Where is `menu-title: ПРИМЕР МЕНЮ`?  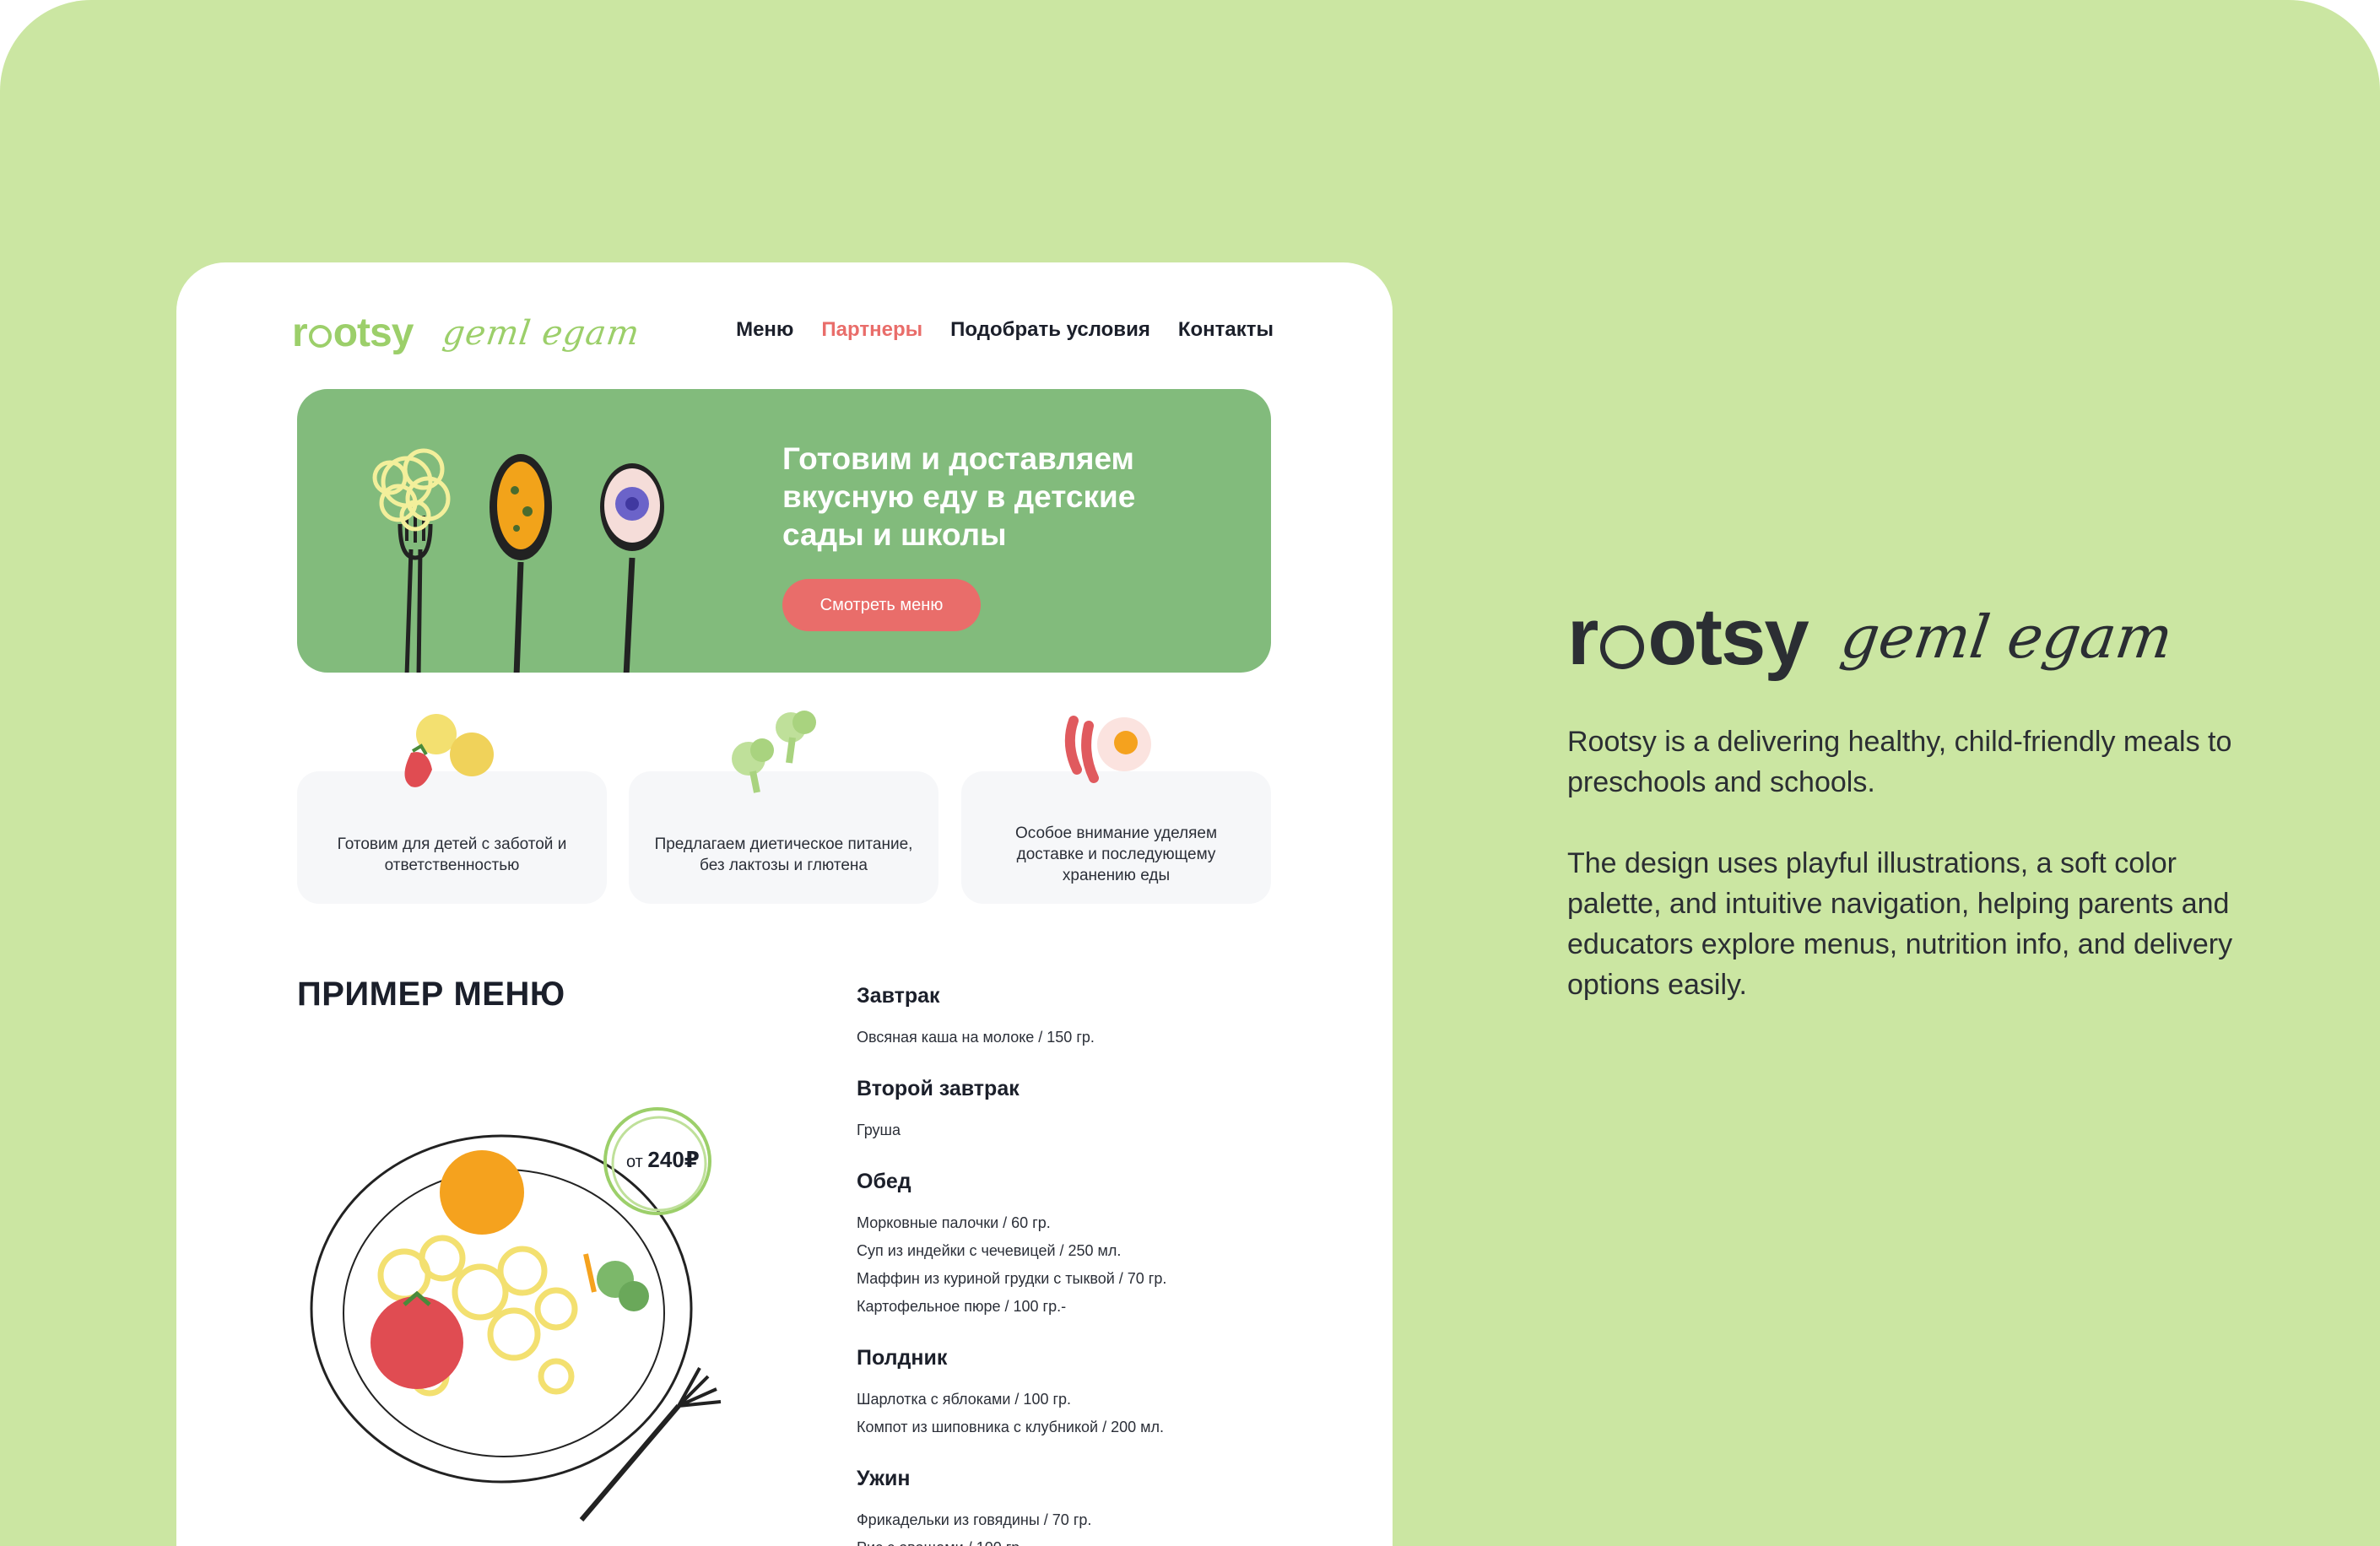
menu-title: ПРИМЕР МЕНЮ is located at coordinates (431, 994).